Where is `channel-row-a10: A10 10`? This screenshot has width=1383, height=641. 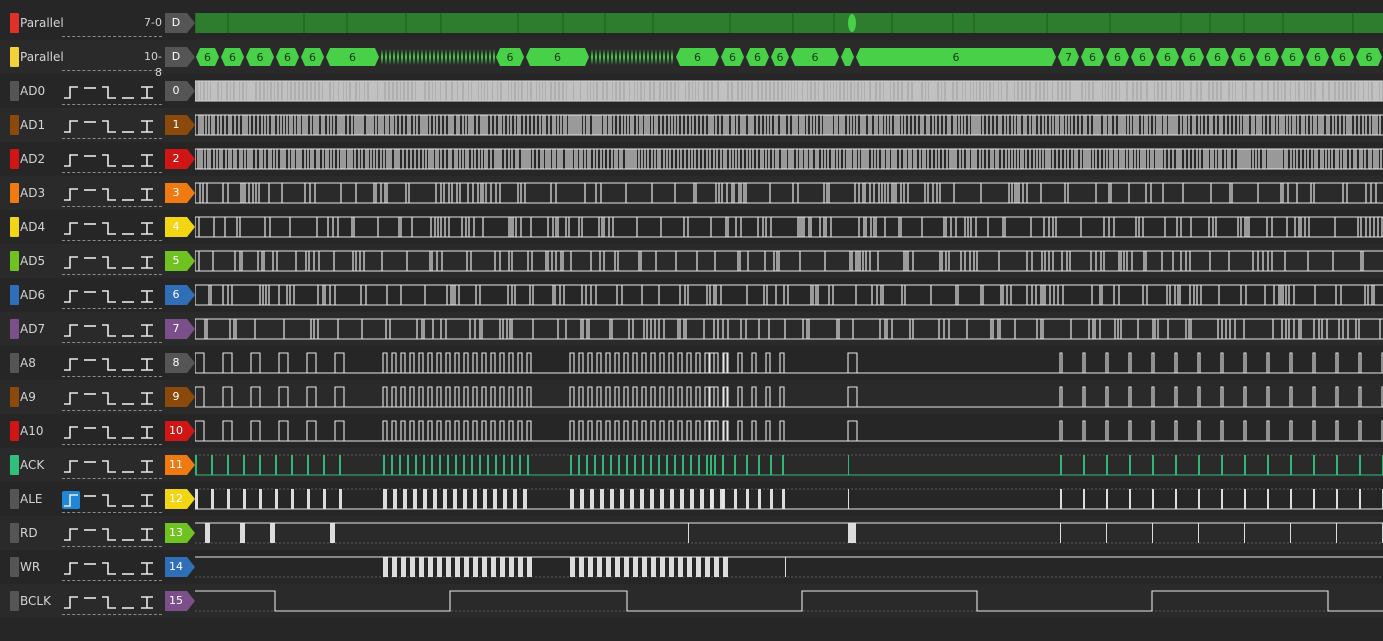
channel-row-a10: A10 10 is located at coordinates (691, 431).